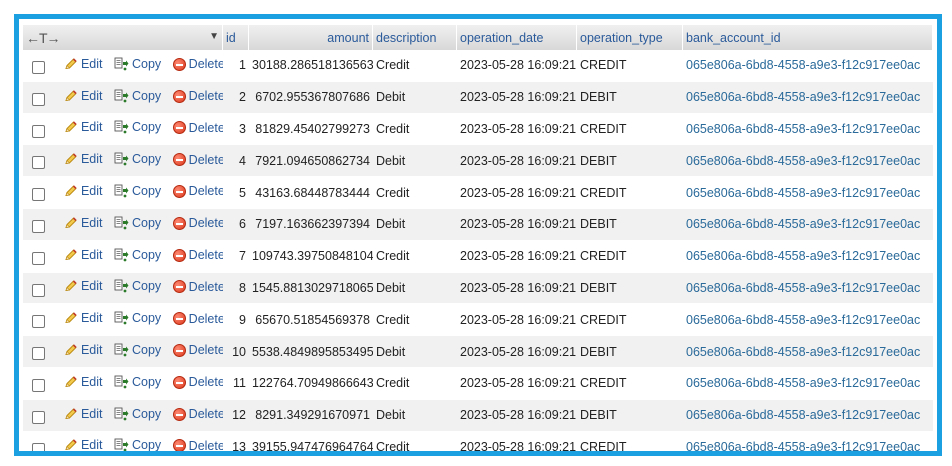 The image size is (952, 466). What do you see at coordinates (214, 36) in the screenshot?
I see `sort-dropdown-icon: ▼` at bounding box center [214, 36].